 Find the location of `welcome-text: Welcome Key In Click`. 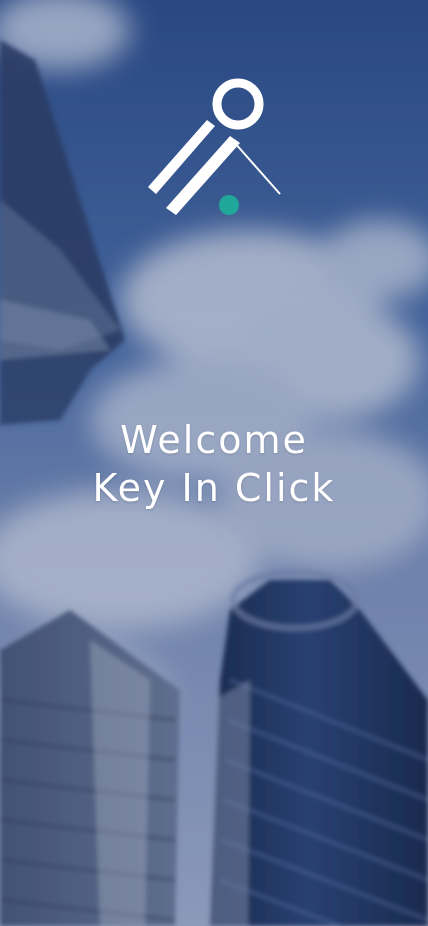

welcome-text: Welcome Key In Click is located at coordinates (214, 464).